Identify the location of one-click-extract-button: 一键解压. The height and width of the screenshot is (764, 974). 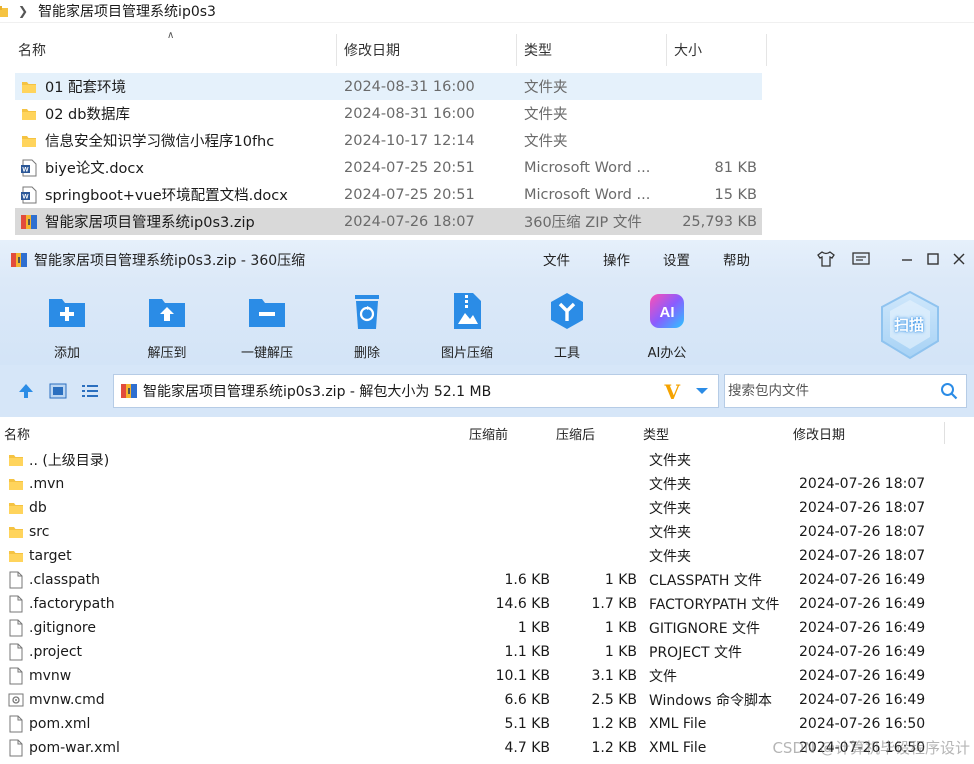
(267, 325).